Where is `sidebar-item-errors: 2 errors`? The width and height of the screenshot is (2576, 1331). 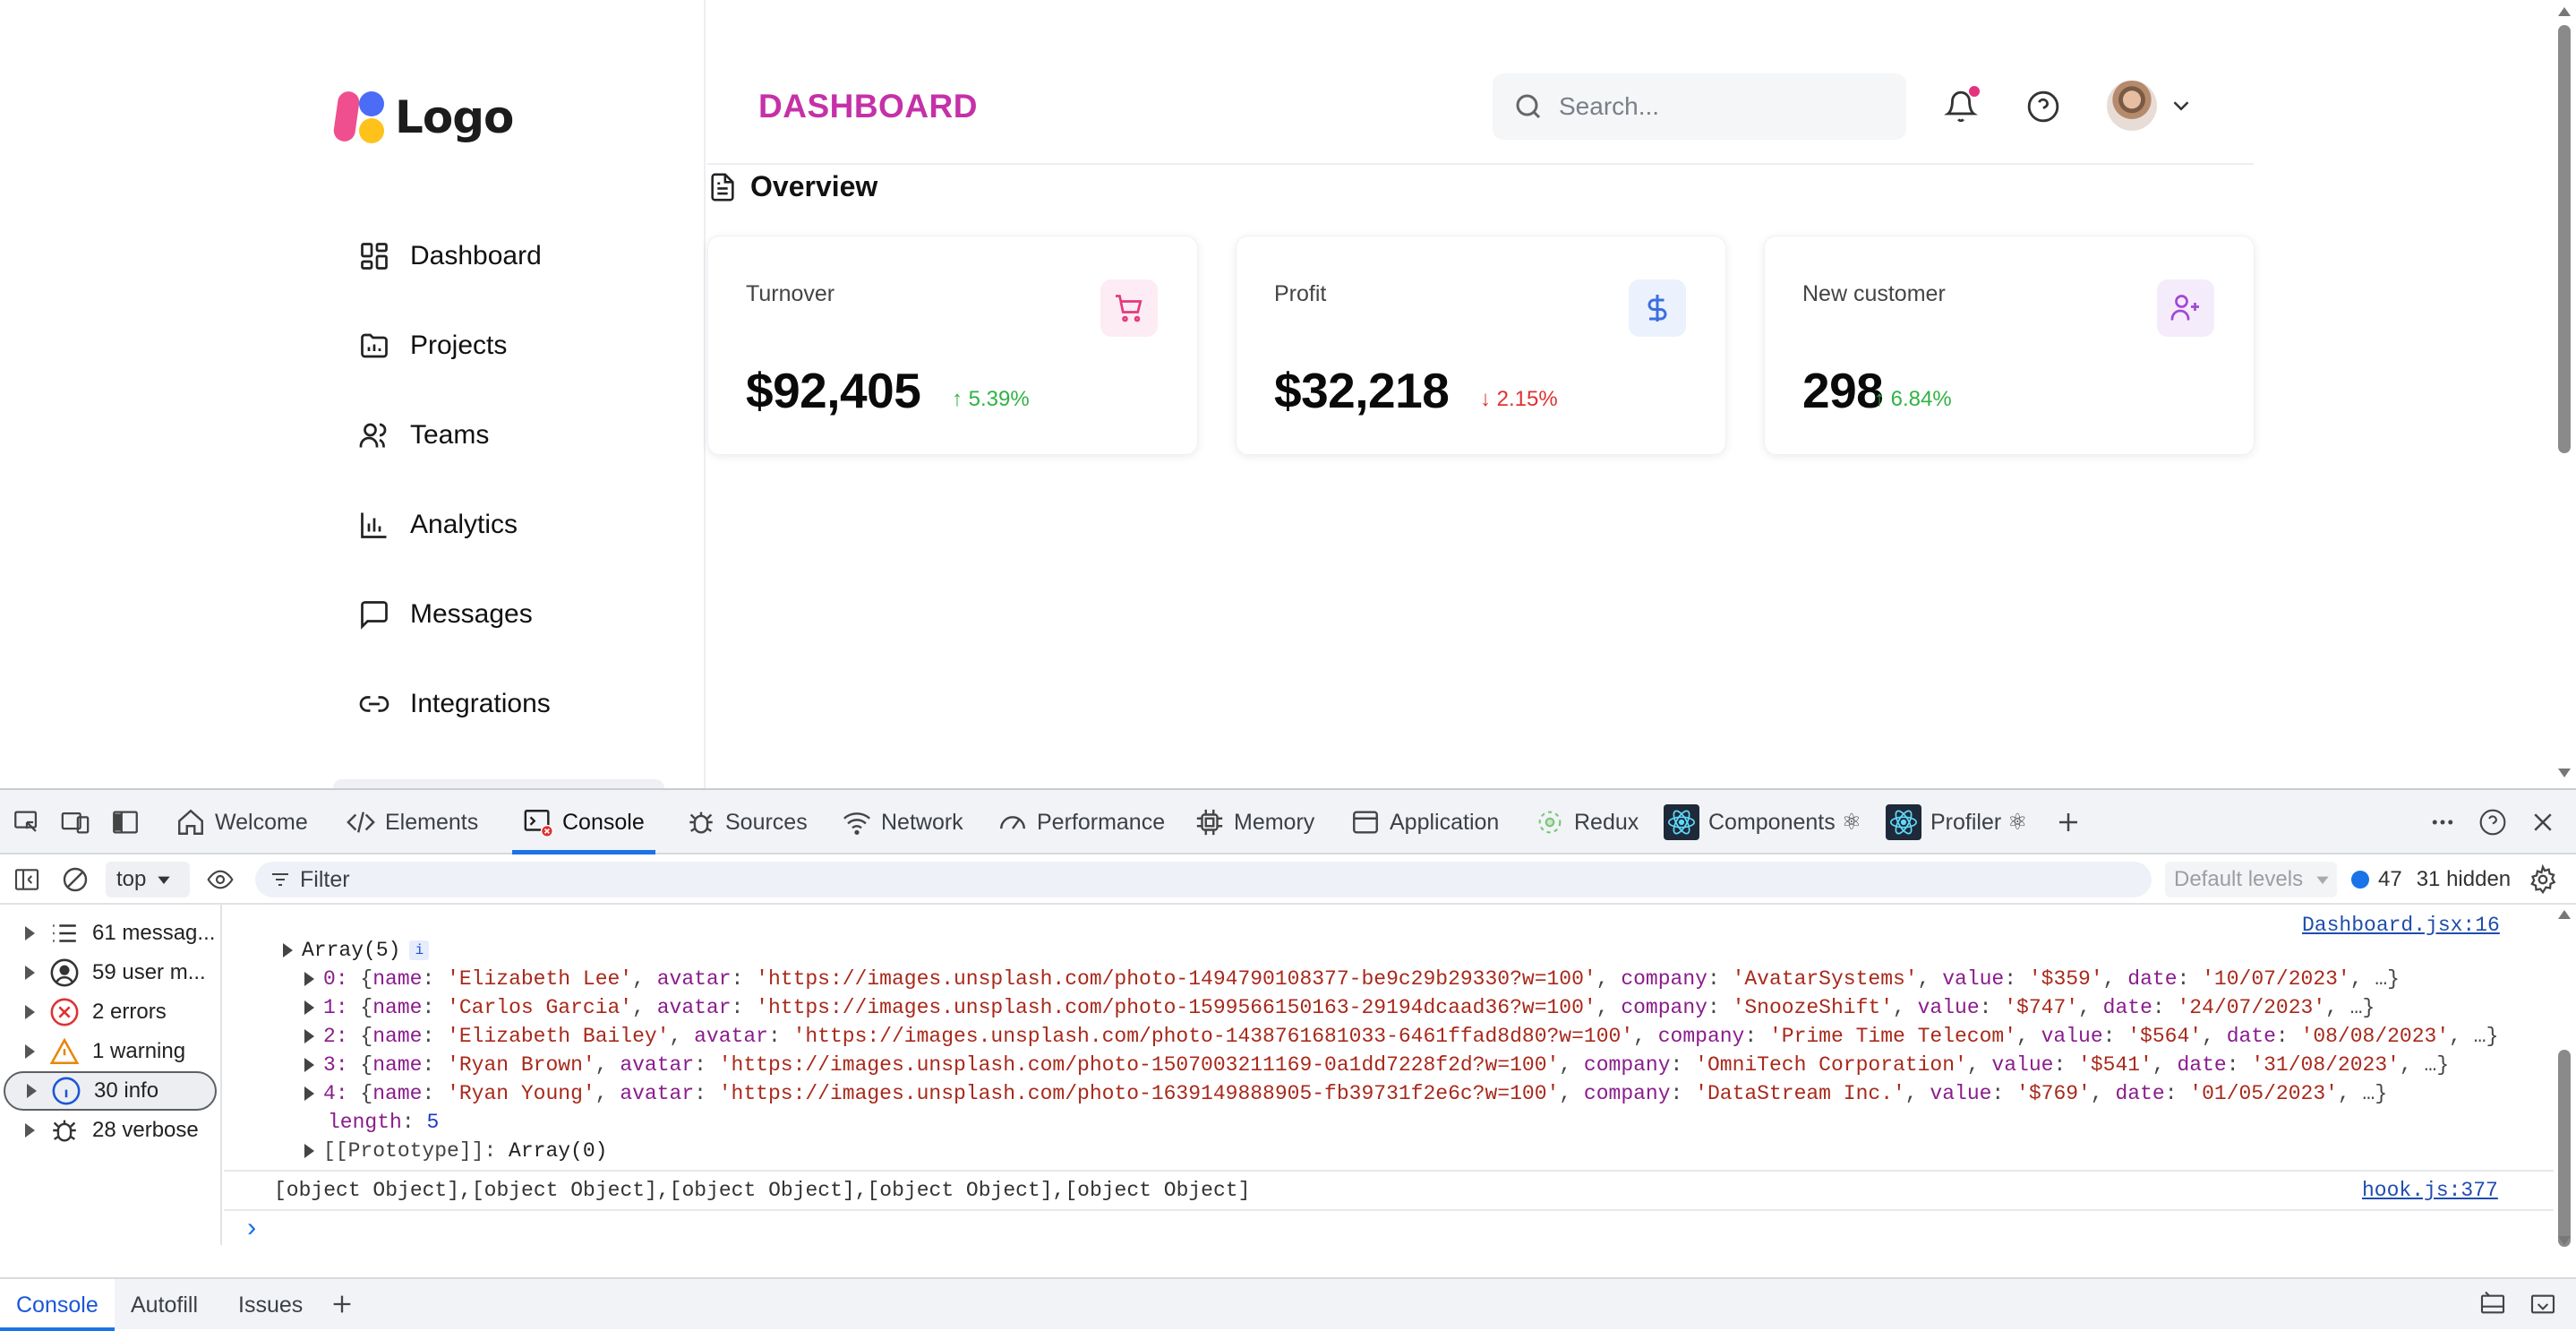
sidebar-item-errors: 2 errors is located at coordinates (111, 1012).